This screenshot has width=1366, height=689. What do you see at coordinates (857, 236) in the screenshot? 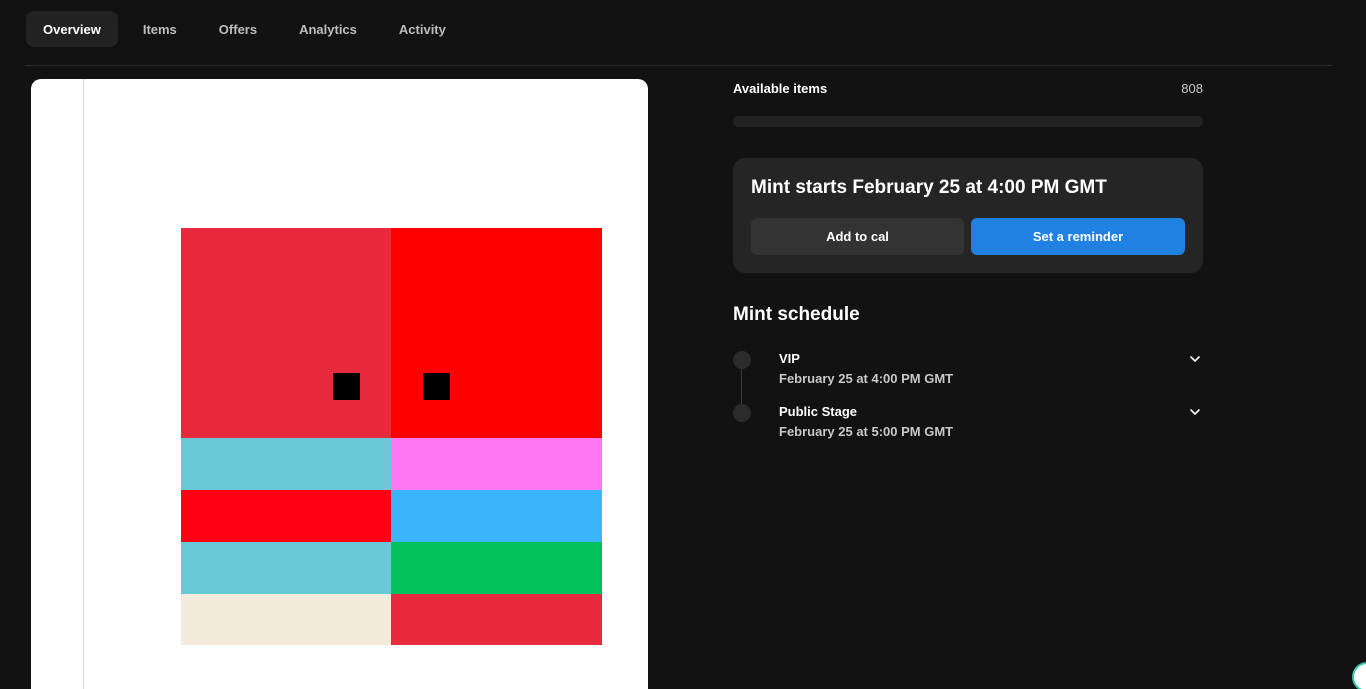
I see `add-to-calendar-button: Add to cal` at bounding box center [857, 236].